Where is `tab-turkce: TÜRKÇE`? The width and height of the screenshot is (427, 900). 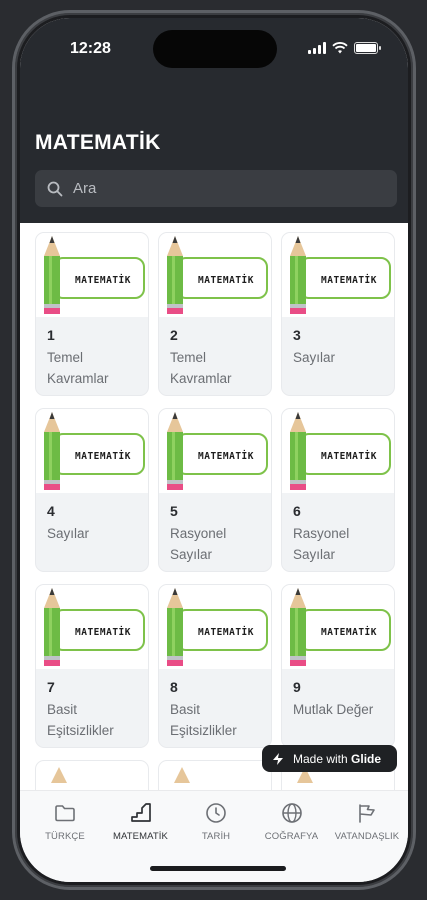
tab-turkce: TÜRKÇE is located at coordinates (65, 821).